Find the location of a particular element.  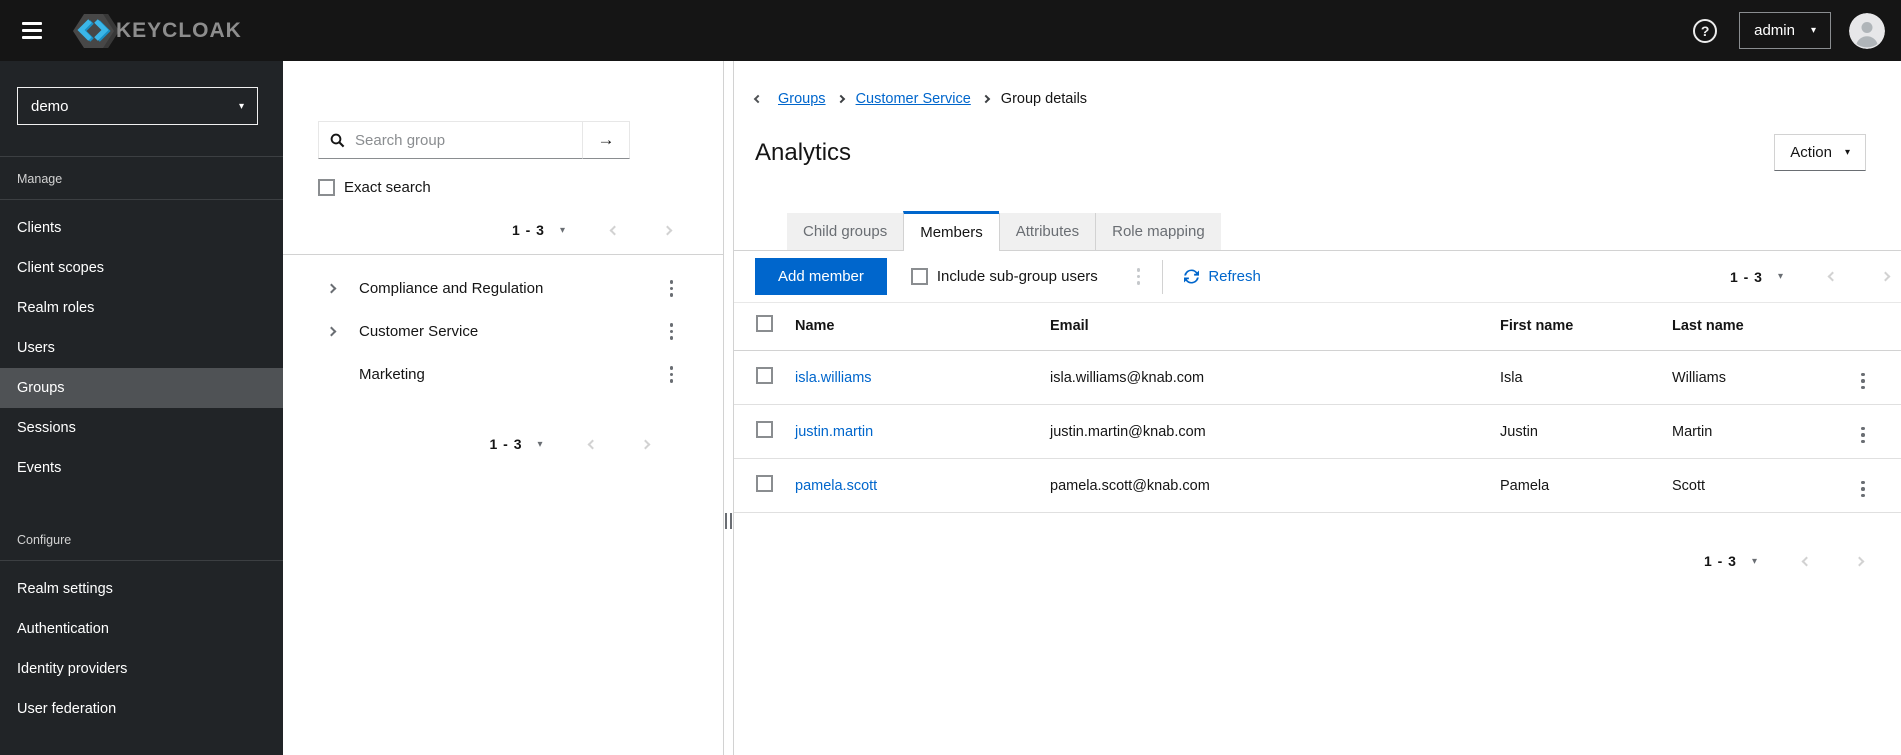

keycloak-logo: KEYCLOAK is located at coordinates (156, 31).